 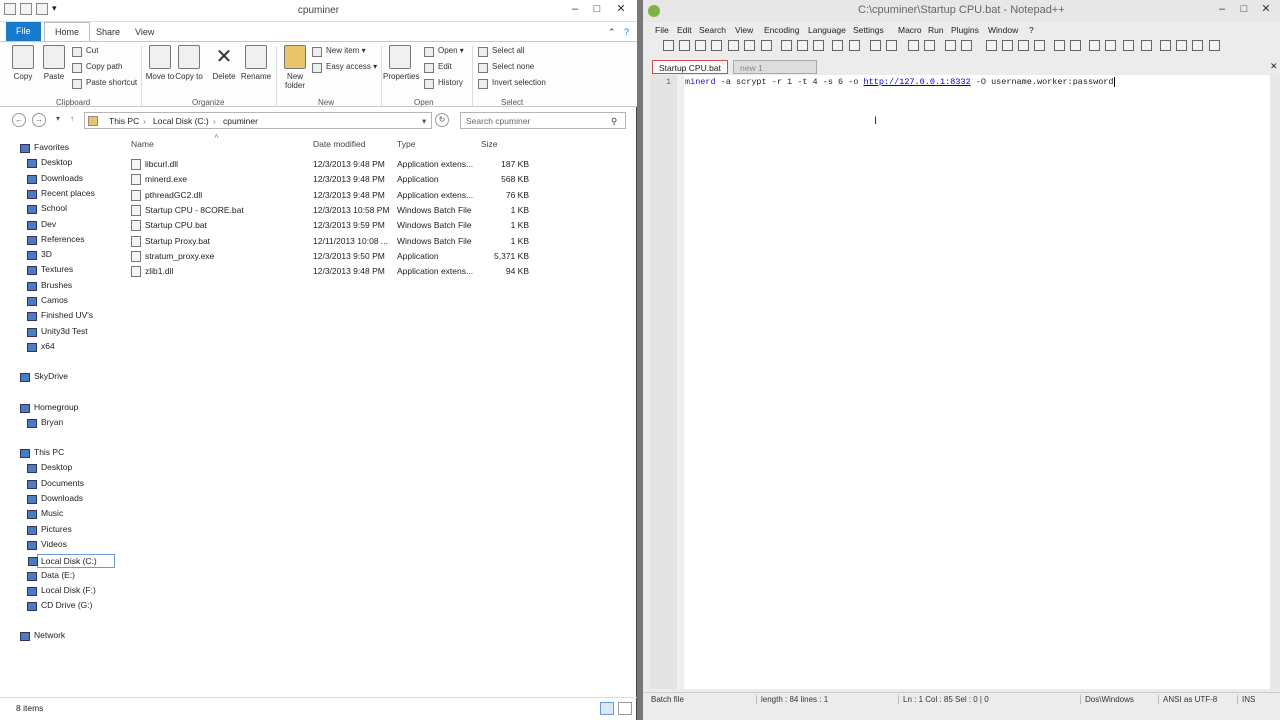 I want to click on refresh-button: ↻, so click(x=442, y=120).